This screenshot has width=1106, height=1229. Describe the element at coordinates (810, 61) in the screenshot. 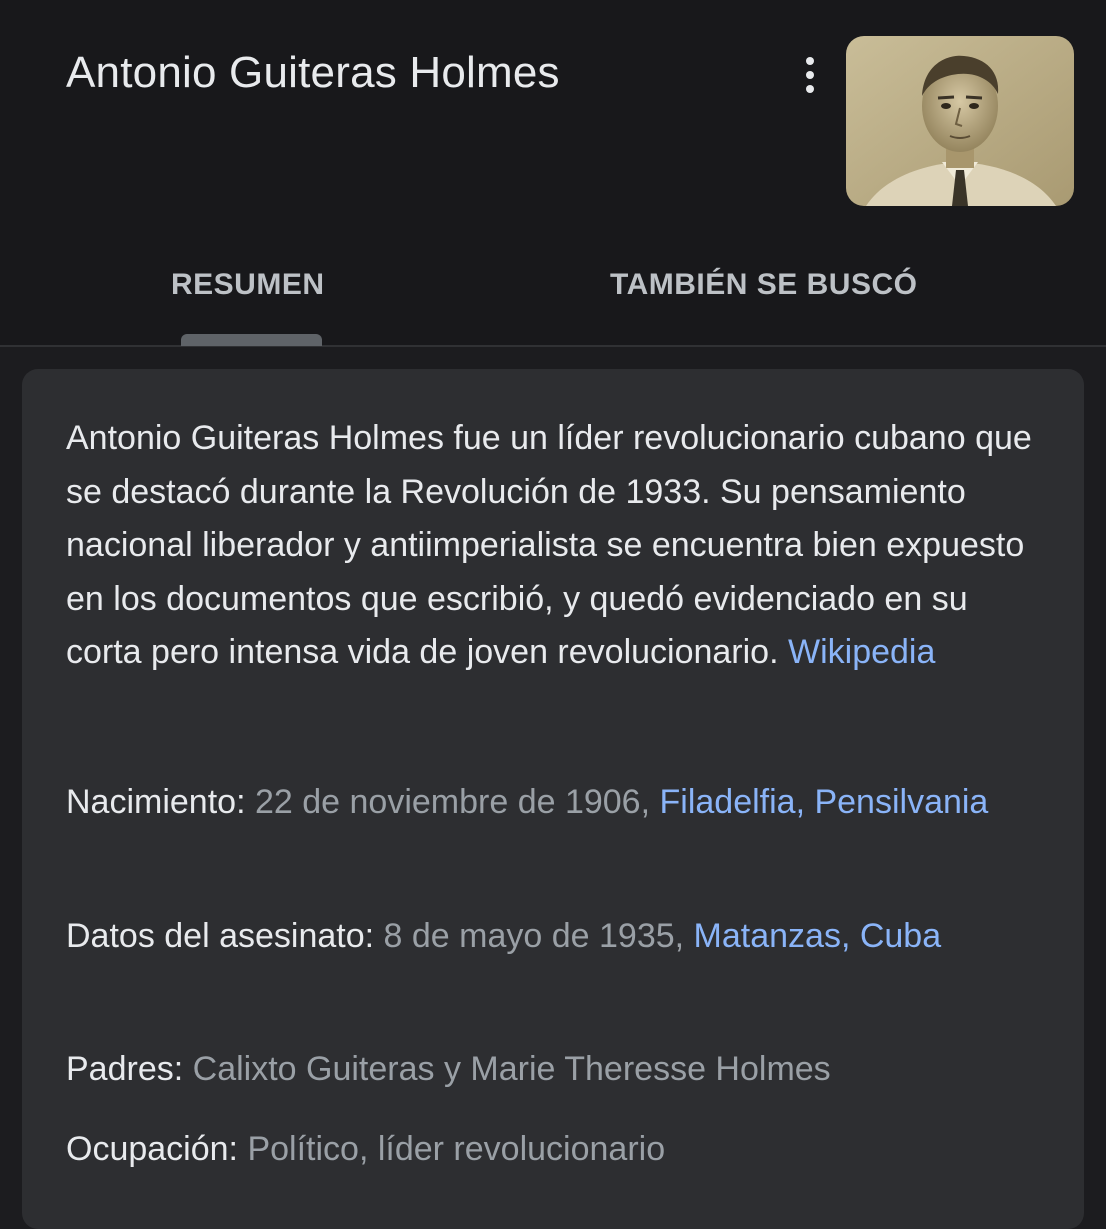

I see `more-vertical-icon` at that location.